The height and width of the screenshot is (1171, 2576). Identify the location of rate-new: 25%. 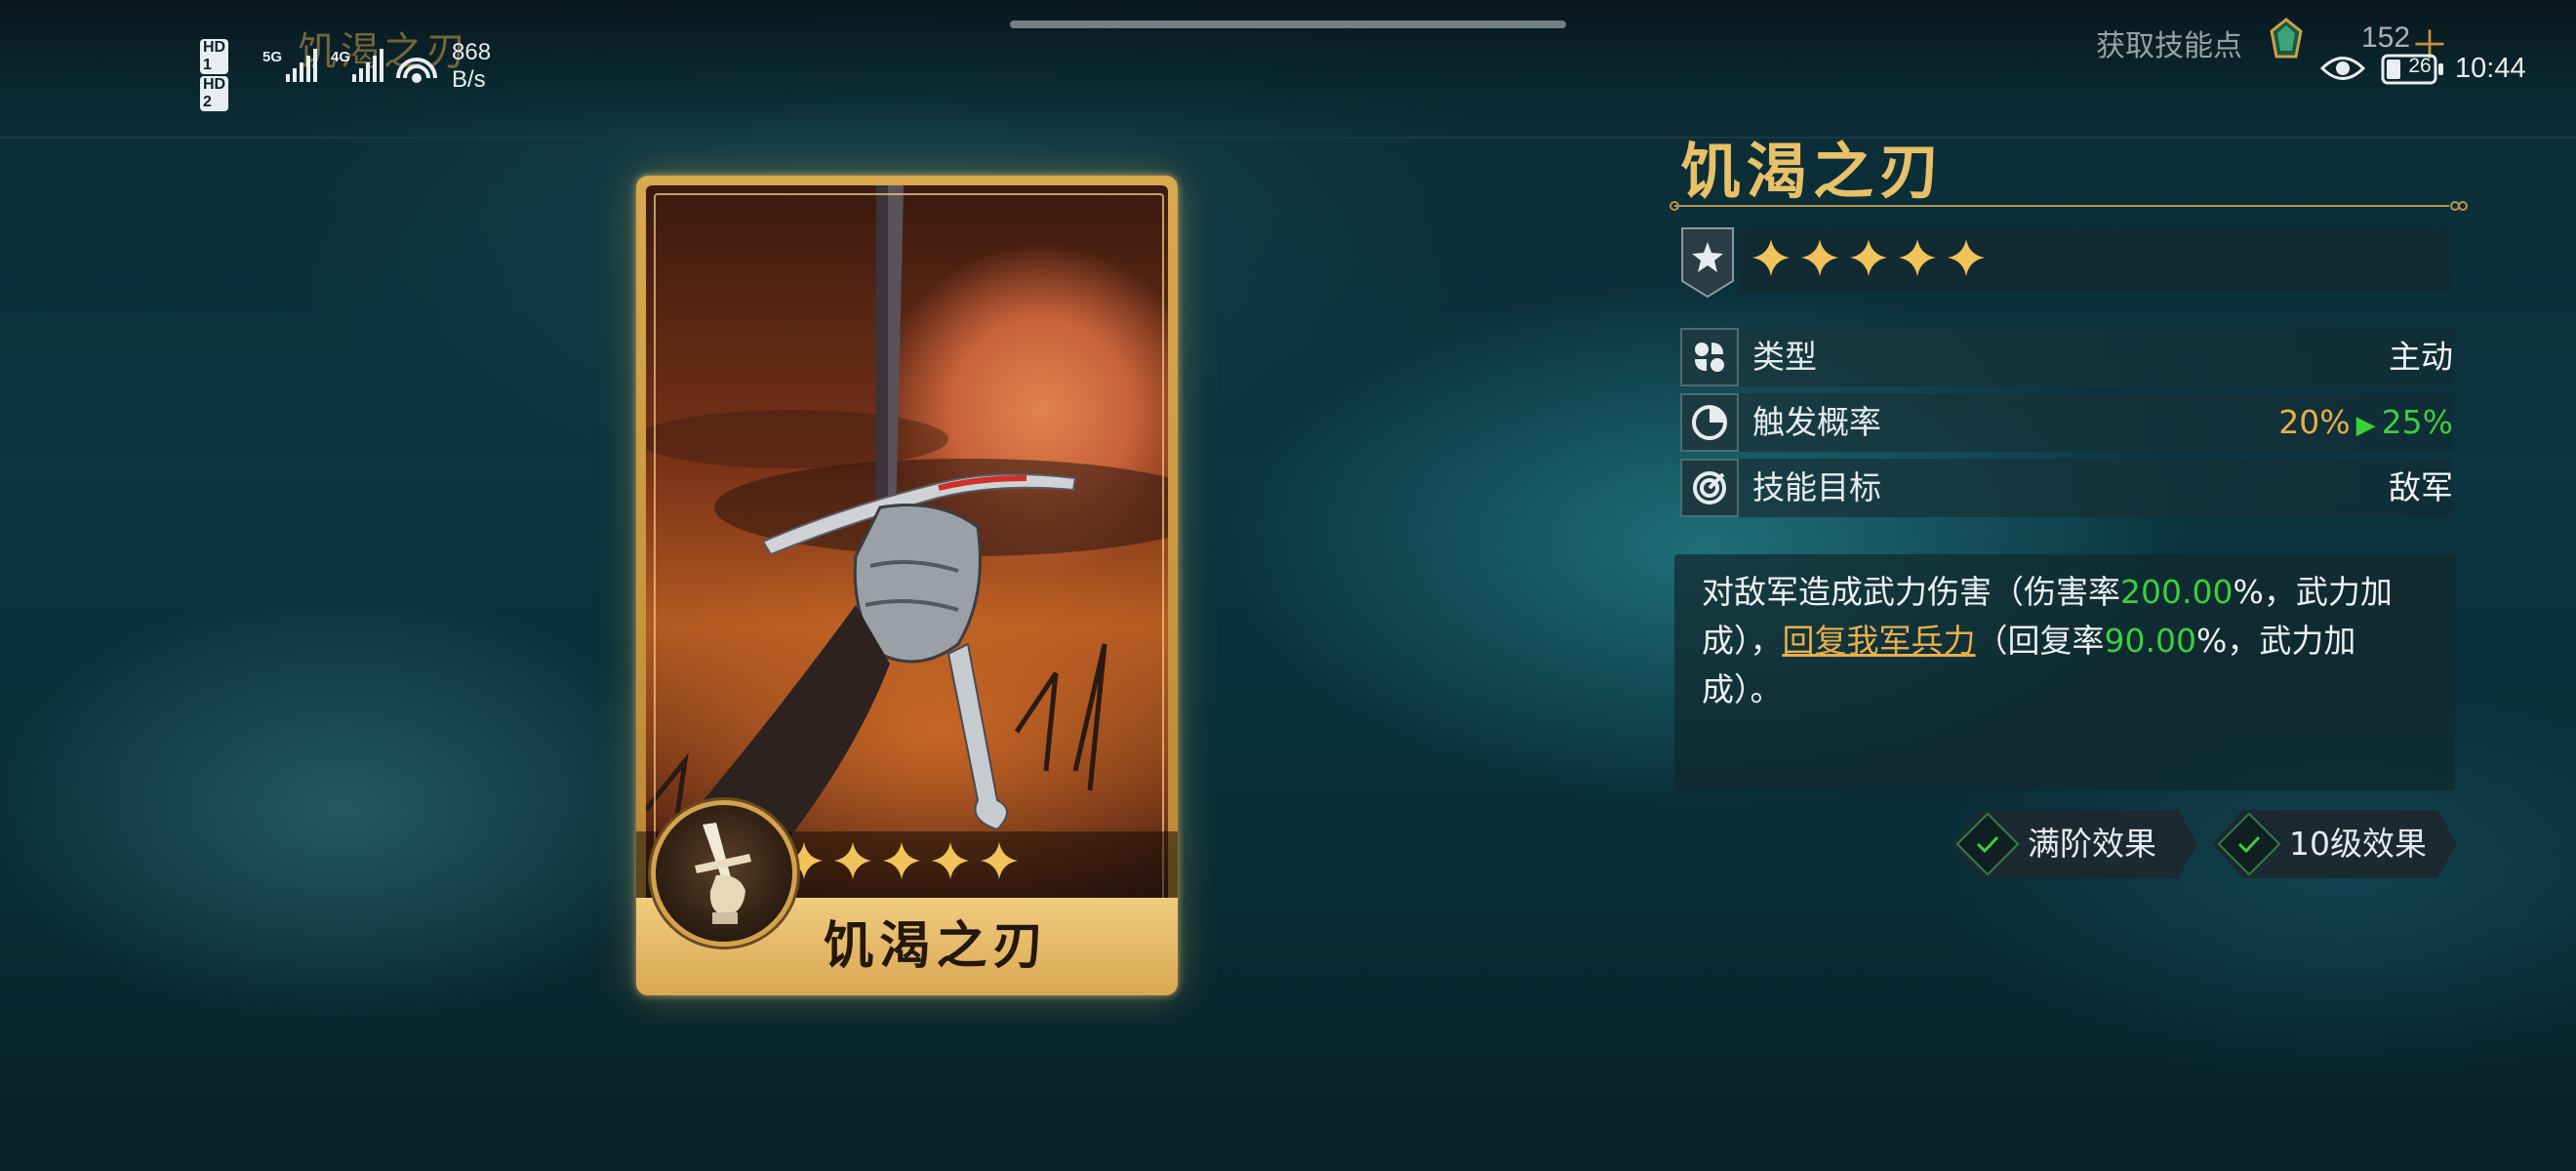
(2417, 422).